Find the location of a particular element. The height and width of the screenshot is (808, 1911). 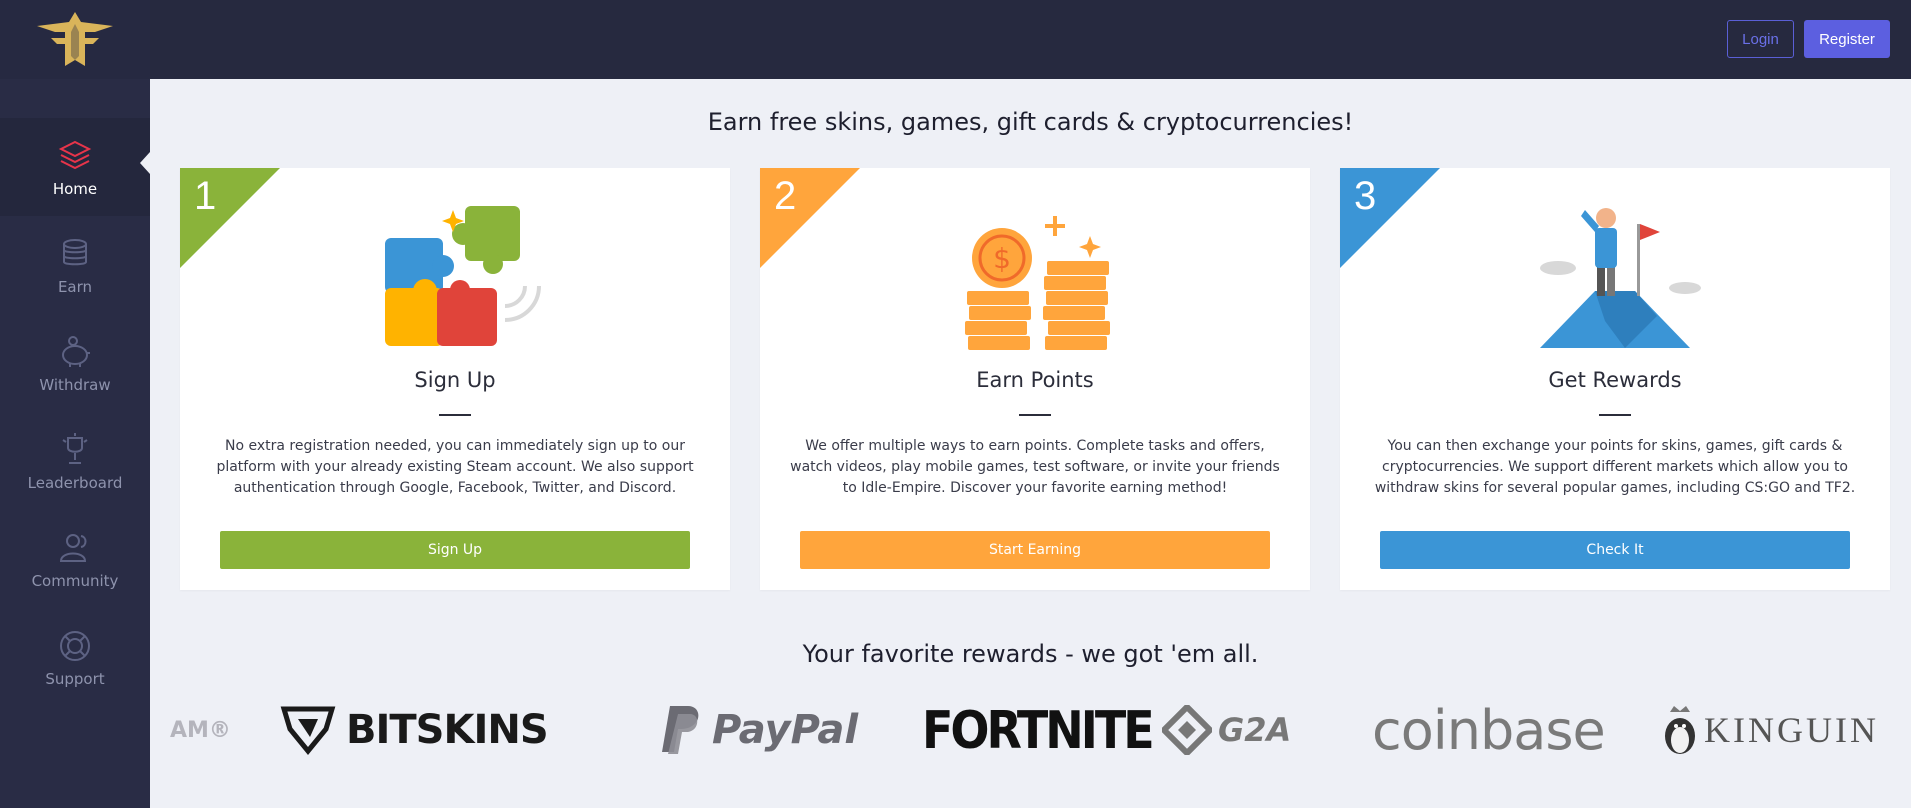

piggy-bank-icon is located at coordinates (75, 353).